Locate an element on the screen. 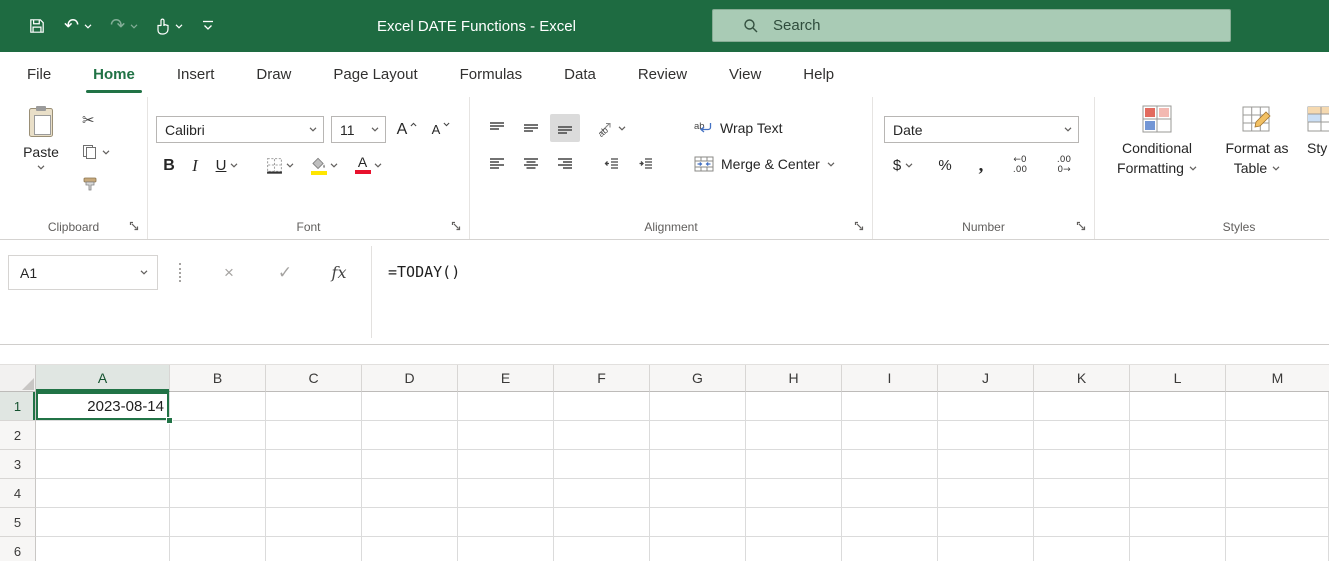 Image resolution: width=1329 pixels, height=561 pixels. cell-K3 is located at coordinates (1082, 464).